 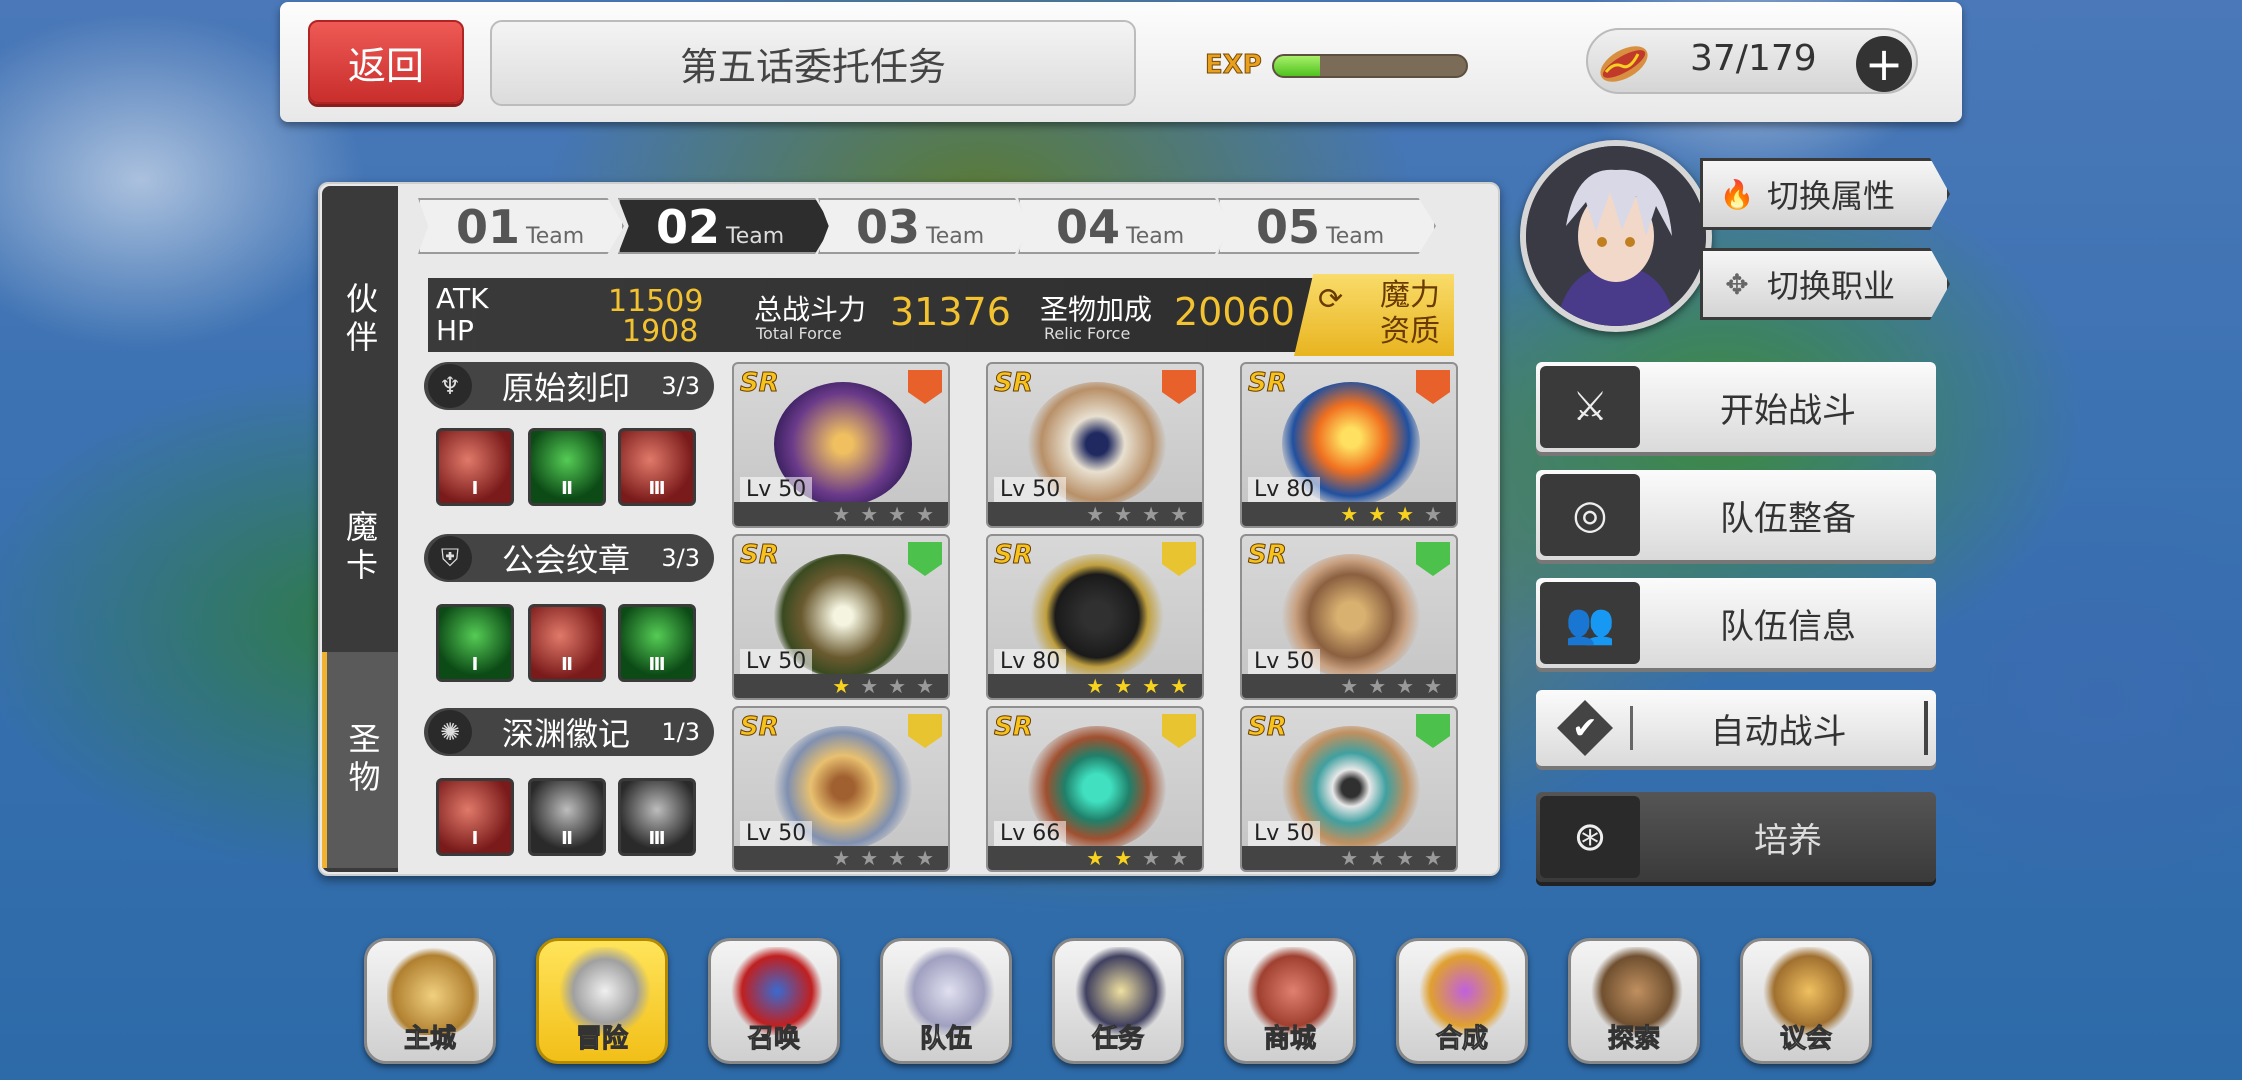 What do you see at coordinates (1179, 559) in the screenshot?
I see `light-element-icon` at bounding box center [1179, 559].